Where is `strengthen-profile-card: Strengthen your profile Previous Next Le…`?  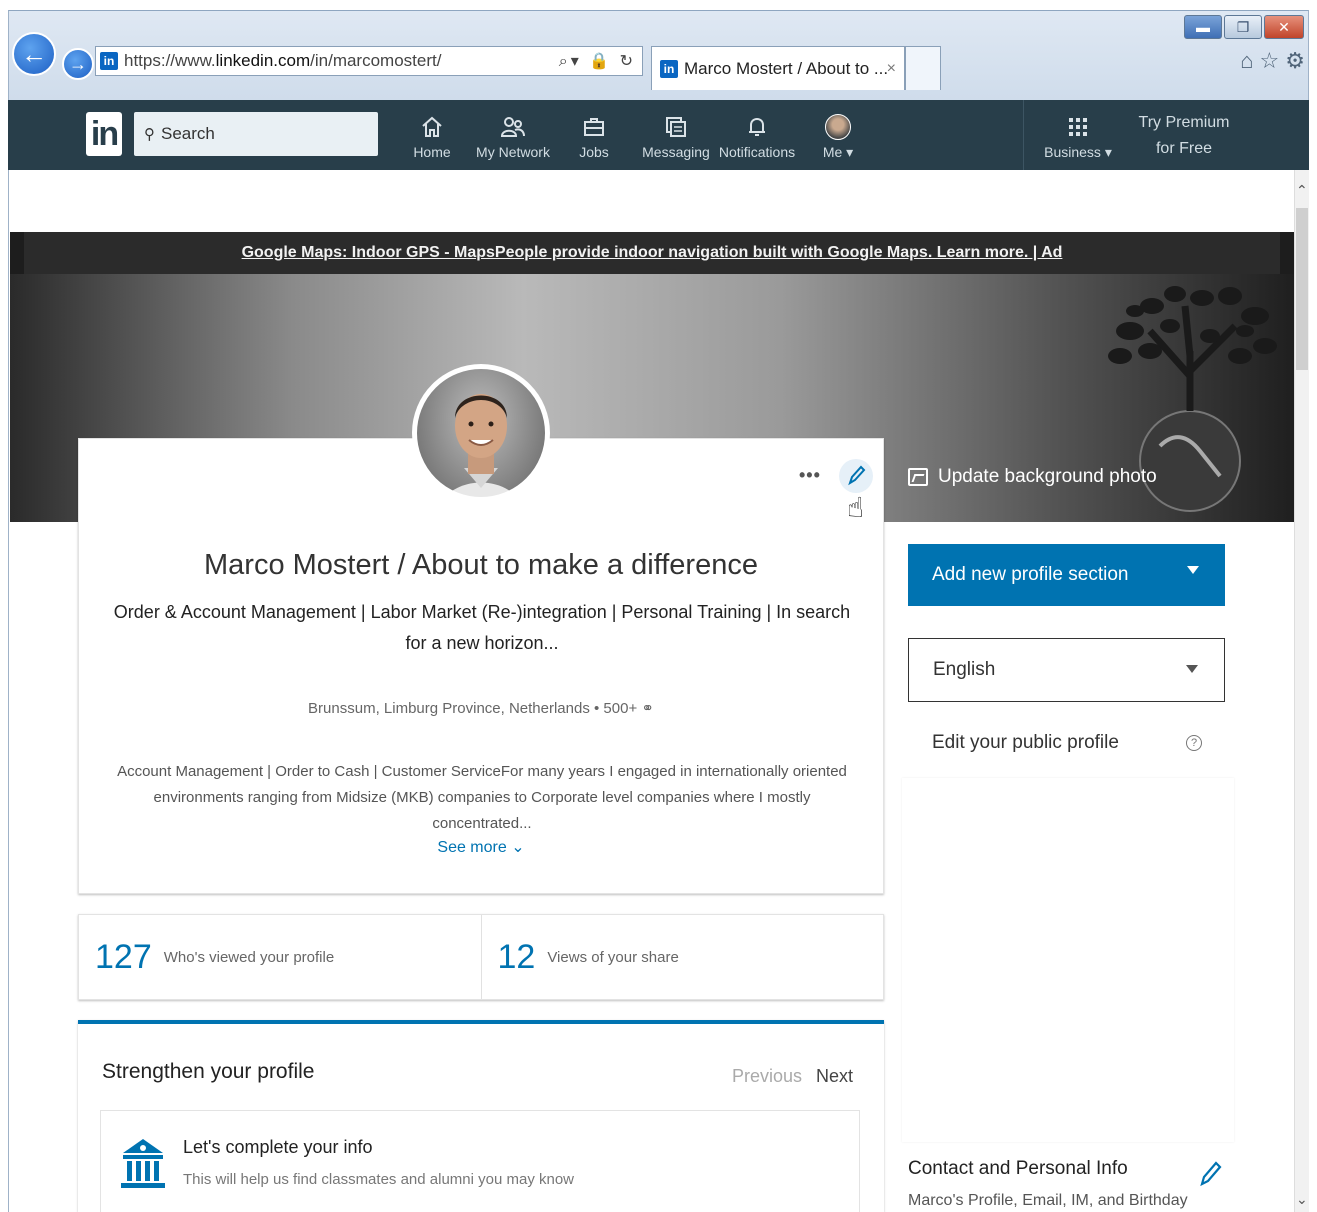 strengthen-profile-card: Strengthen your profile Previous Next Le… is located at coordinates (481, 1116).